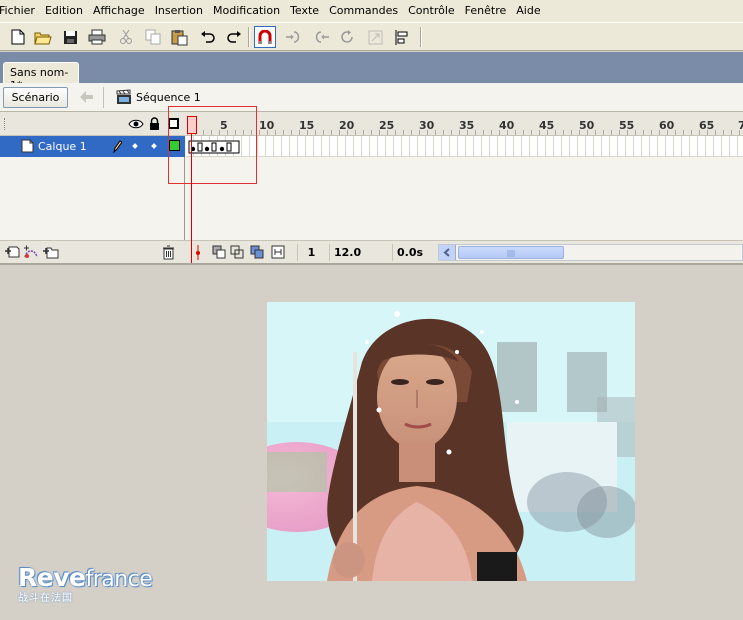  What do you see at coordinates (70, 37) in the screenshot?
I see `save-icon` at bounding box center [70, 37].